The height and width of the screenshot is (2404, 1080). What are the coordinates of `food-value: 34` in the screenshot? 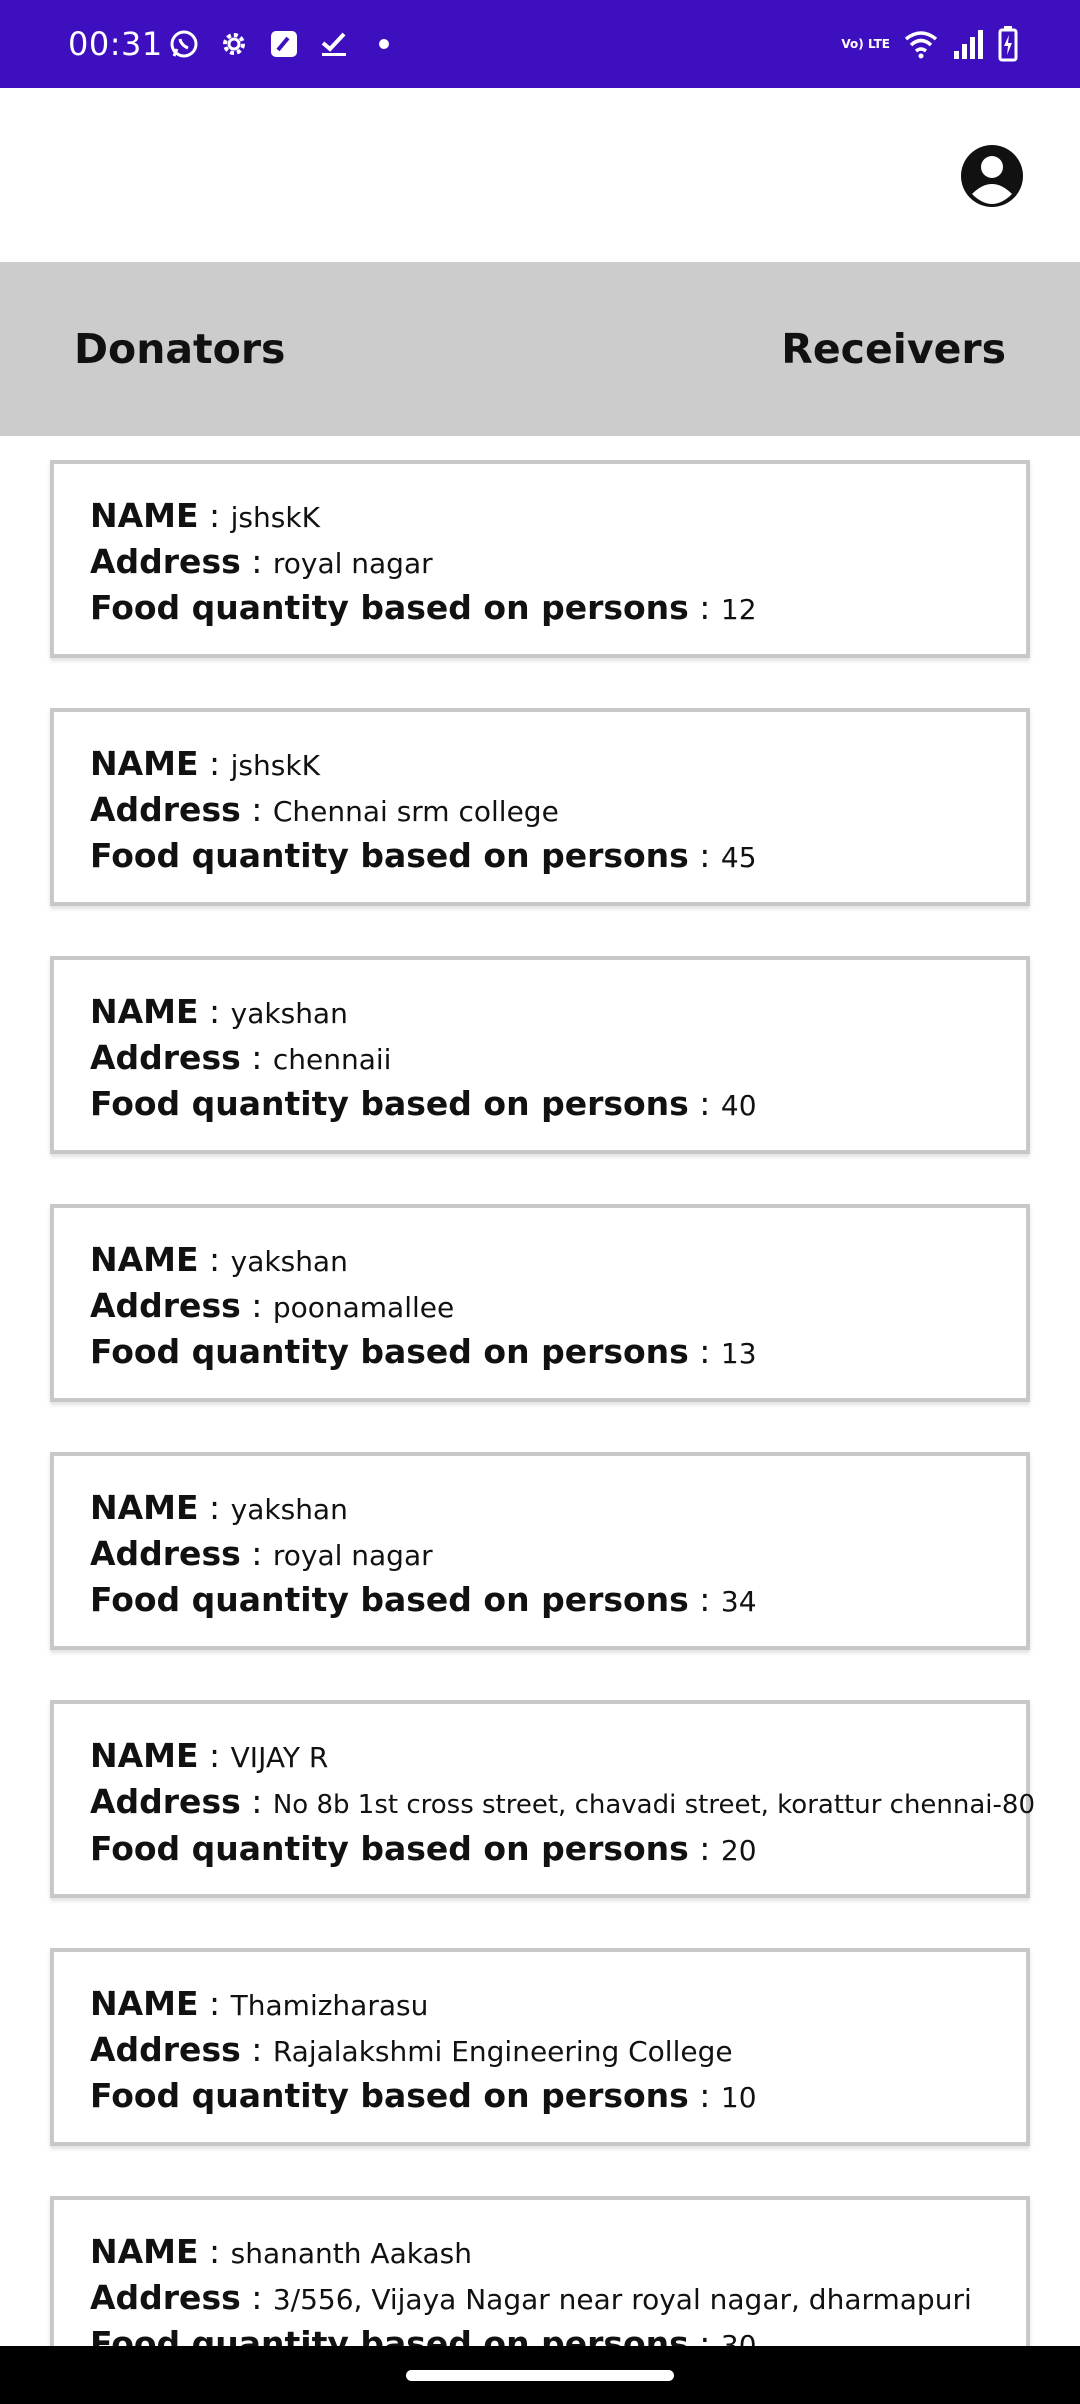 It's located at (738, 1601).